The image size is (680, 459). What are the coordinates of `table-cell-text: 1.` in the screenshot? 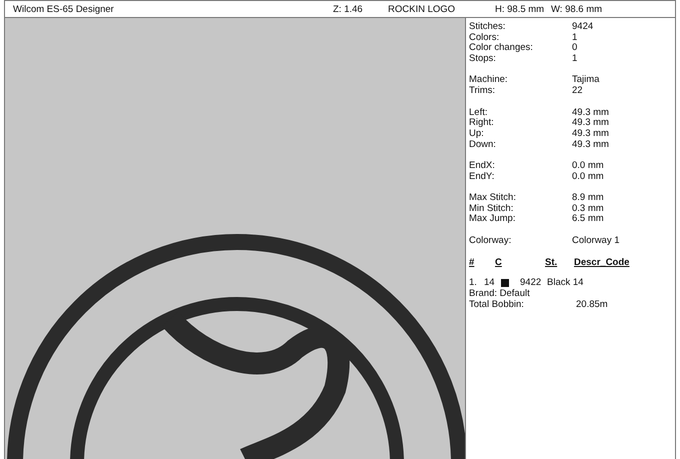 It's located at (473, 283).